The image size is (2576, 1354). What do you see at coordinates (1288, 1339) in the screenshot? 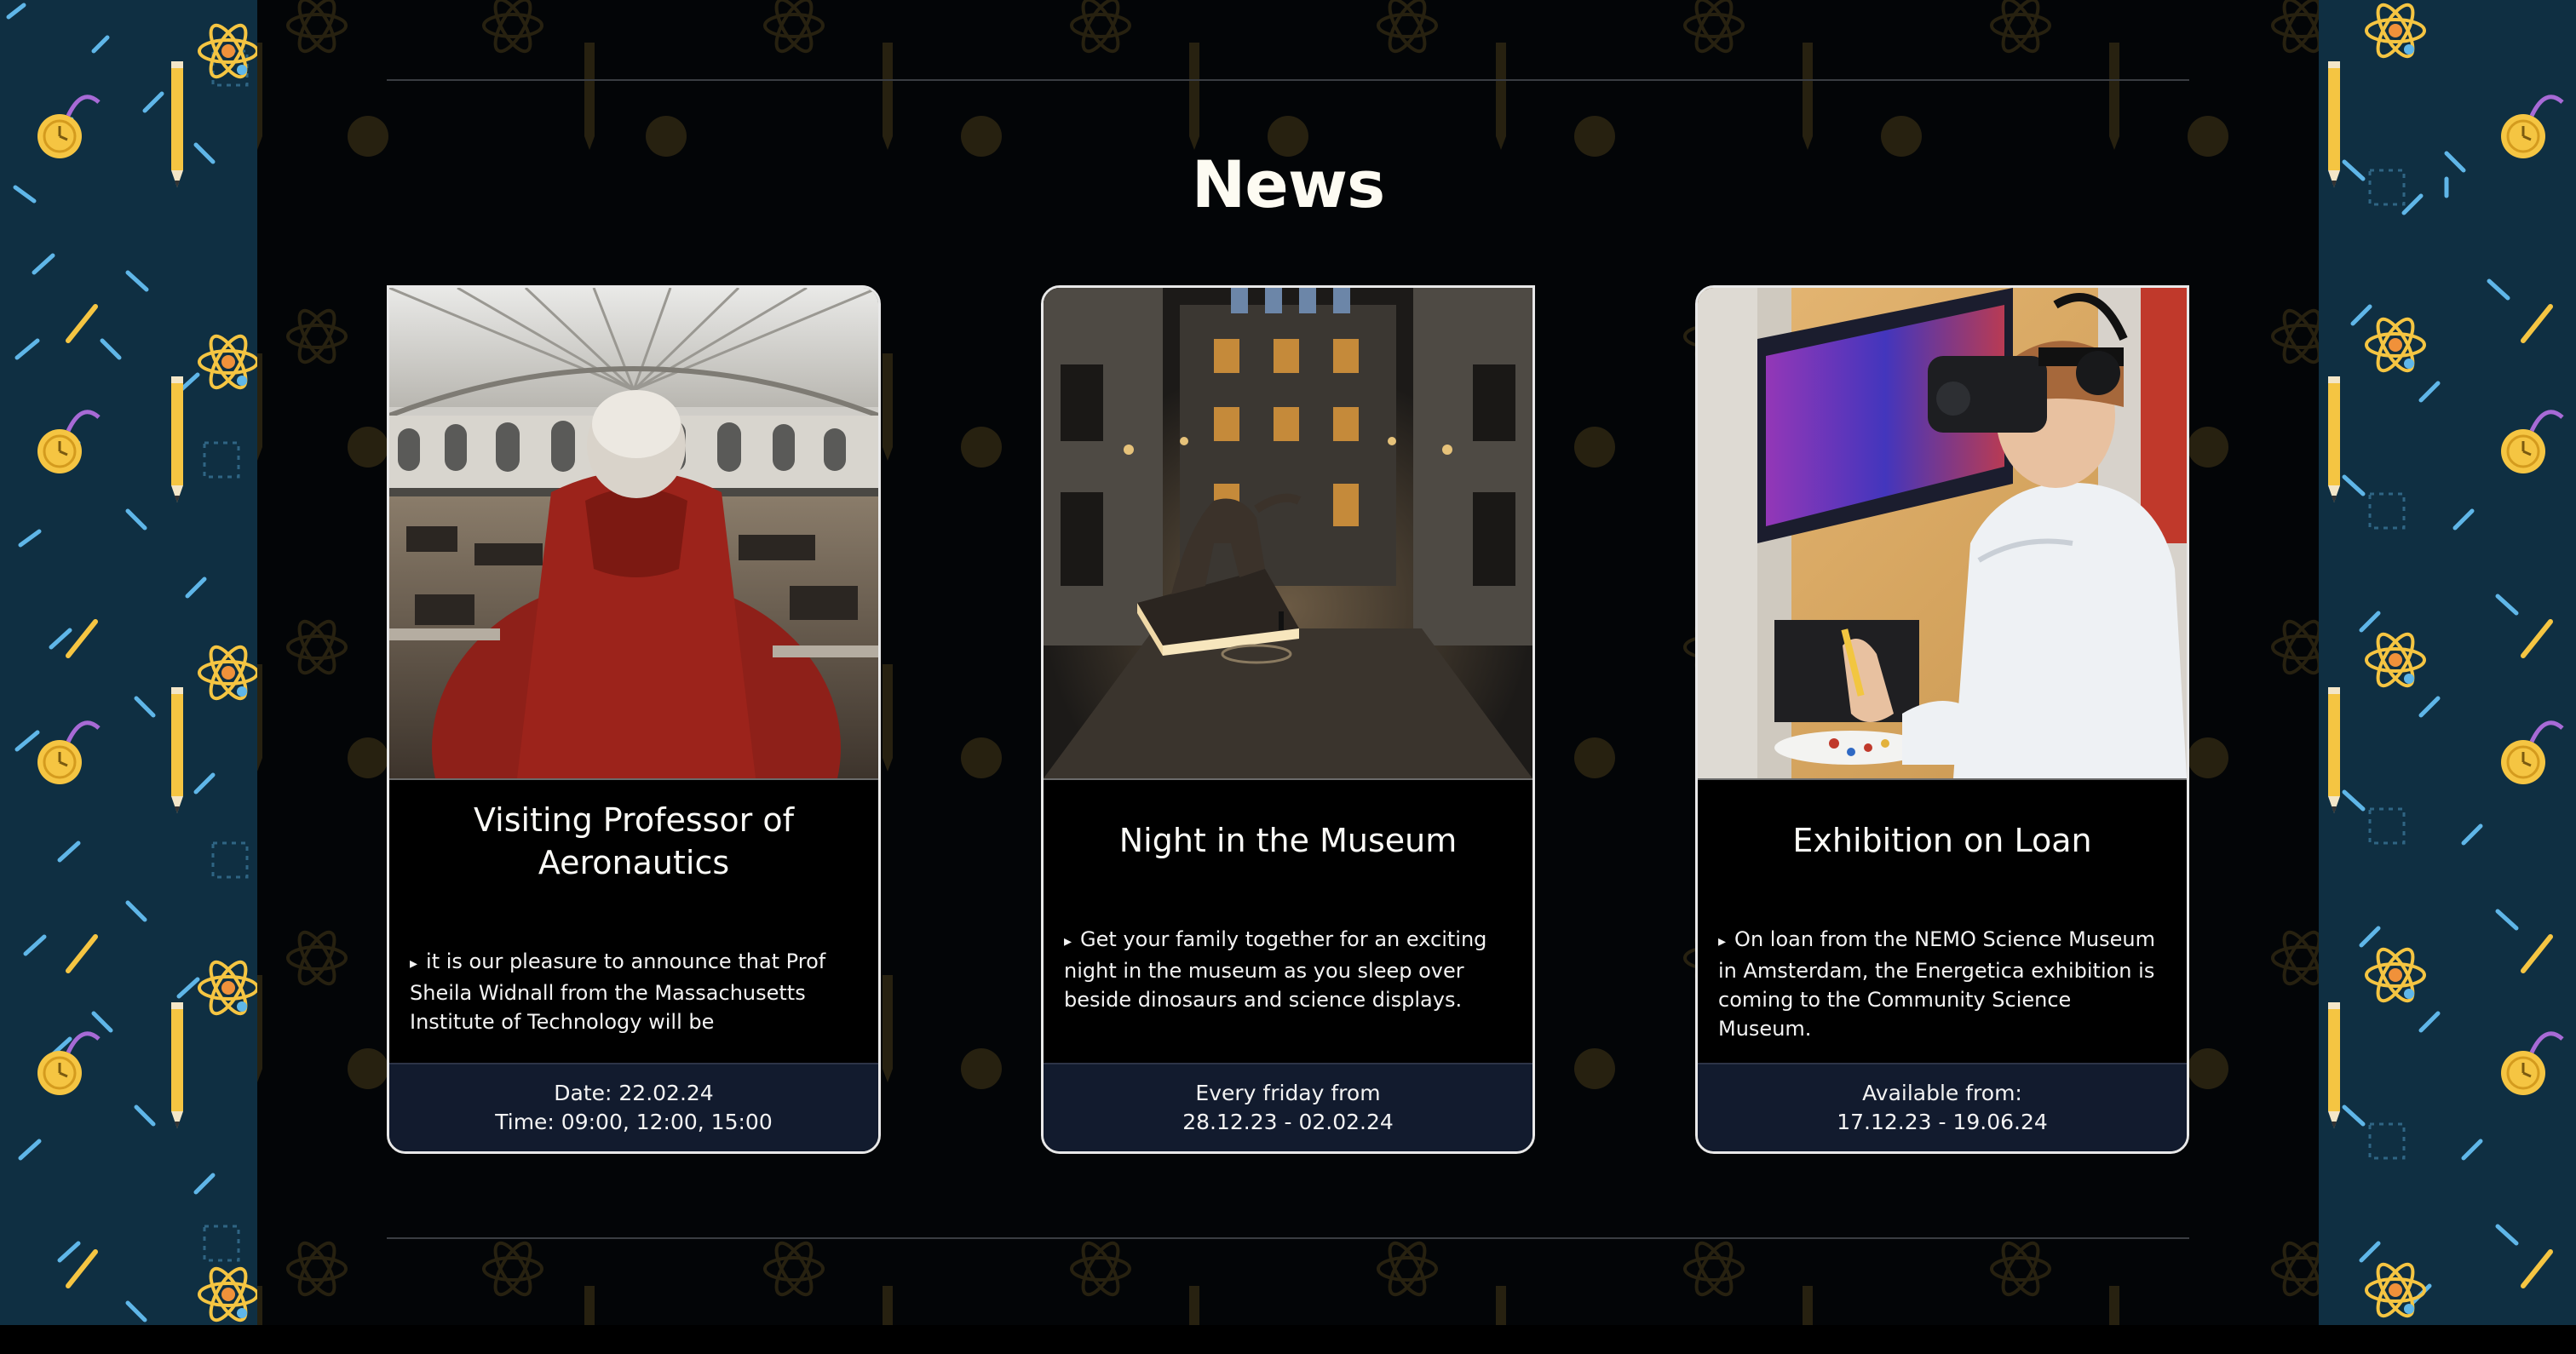
I see `window-bottom-bar` at bounding box center [1288, 1339].